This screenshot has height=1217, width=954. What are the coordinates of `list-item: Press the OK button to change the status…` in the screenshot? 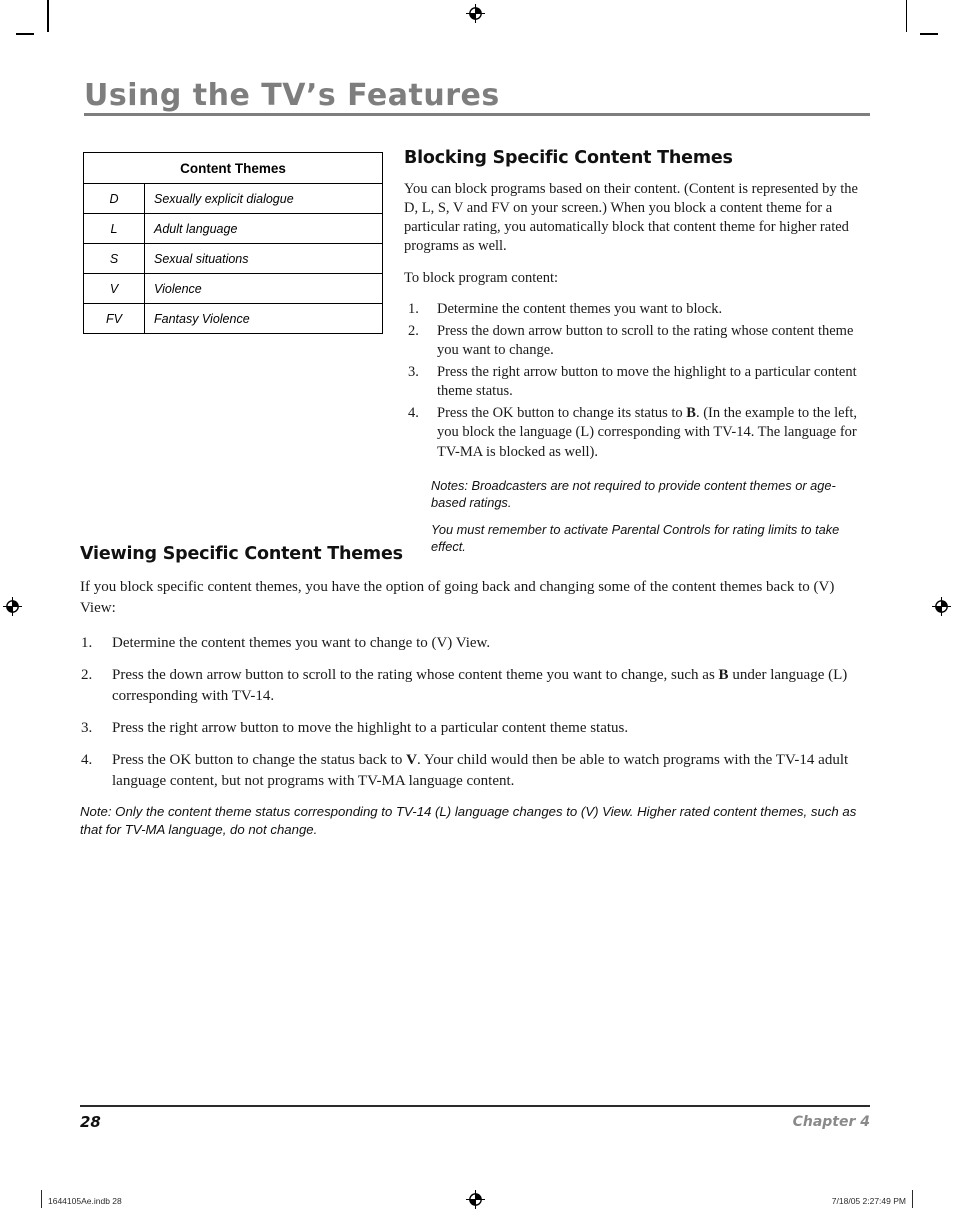 It's located at (475, 771).